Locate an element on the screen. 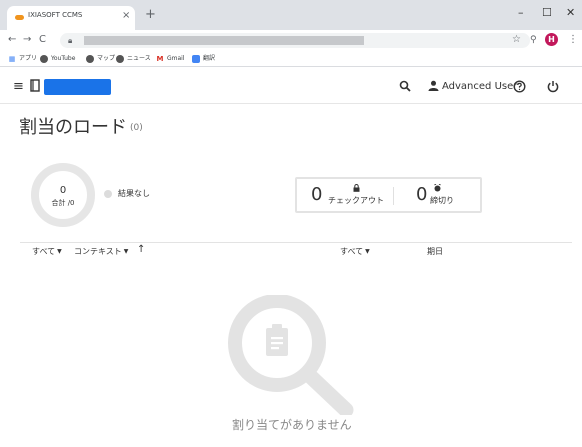 This screenshot has height=447, width=582. close-window-button: ✕ is located at coordinates (570, 13).